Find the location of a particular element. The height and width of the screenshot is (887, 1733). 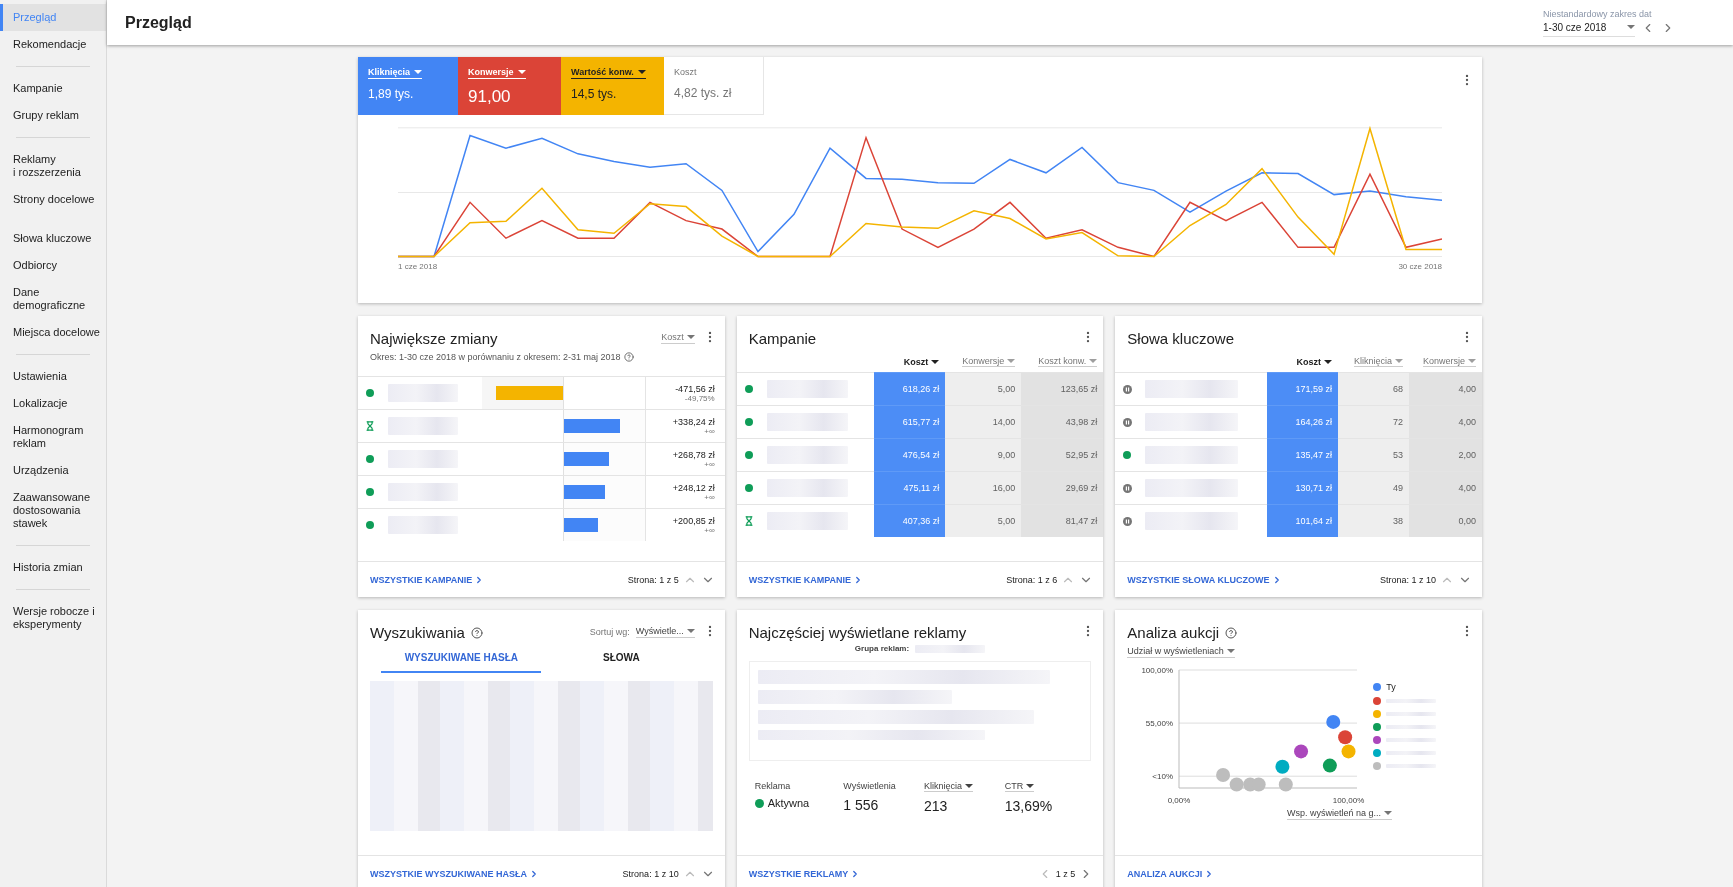

sidebar-item: Słowa kluczowe is located at coordinates (53, 238).